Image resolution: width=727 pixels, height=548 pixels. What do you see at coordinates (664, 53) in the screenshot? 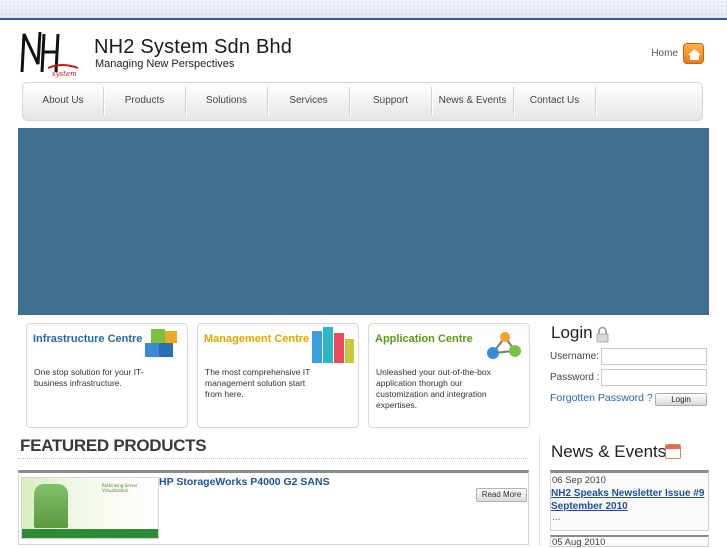
I see `home-link: Home` at bounding box center [664, 53].